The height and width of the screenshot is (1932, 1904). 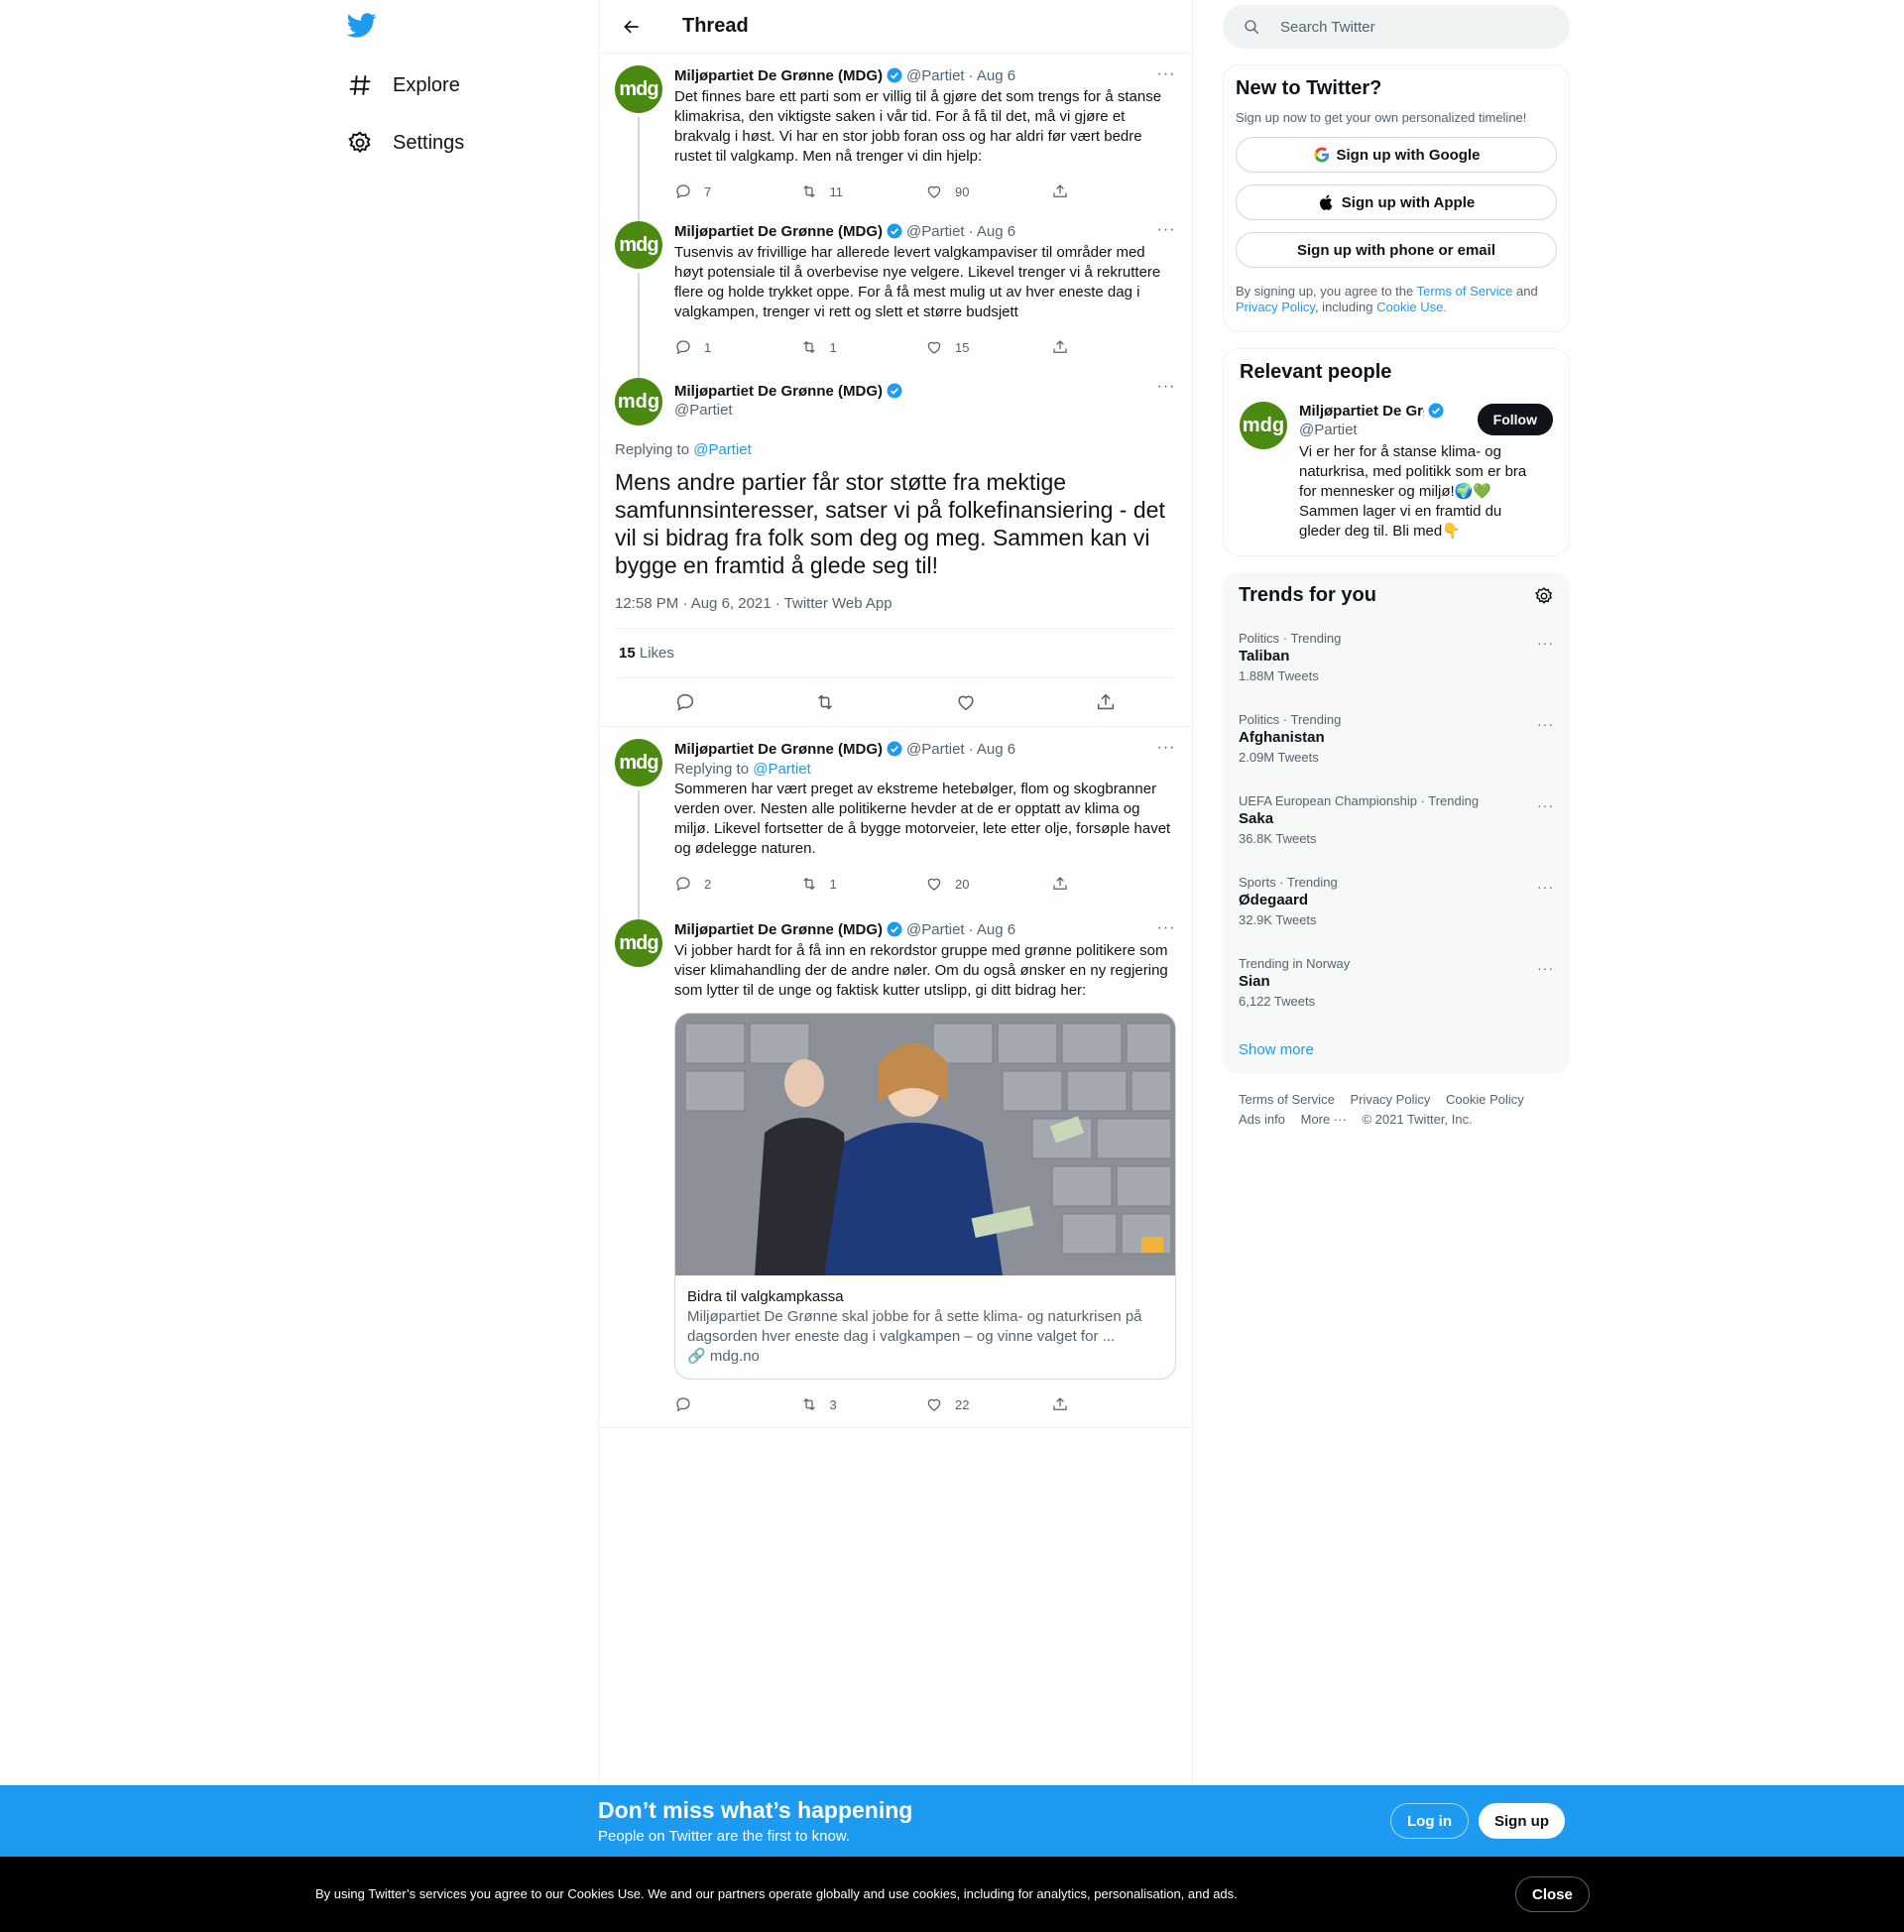 What do you see at coordinates (863, 191) in the screenshot?
I see `retweet-button: 11` at bounding box center [863, 191].